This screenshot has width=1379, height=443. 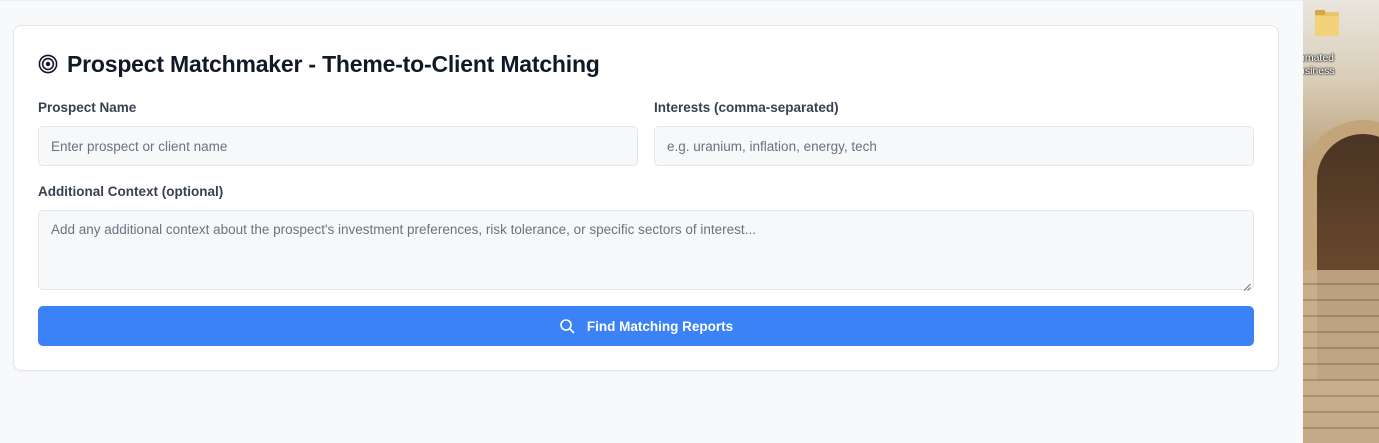 What do you see at coordinates (1327, 23) in the screenshot?
I see `folder-icon` at bounding box center [1327, 23].